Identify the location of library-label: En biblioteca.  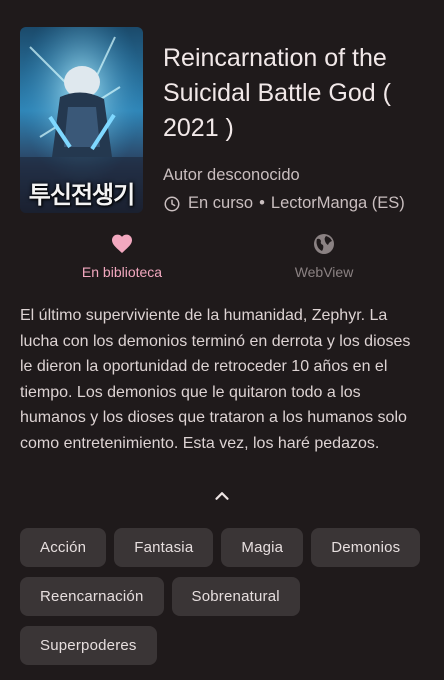
(122, 272).